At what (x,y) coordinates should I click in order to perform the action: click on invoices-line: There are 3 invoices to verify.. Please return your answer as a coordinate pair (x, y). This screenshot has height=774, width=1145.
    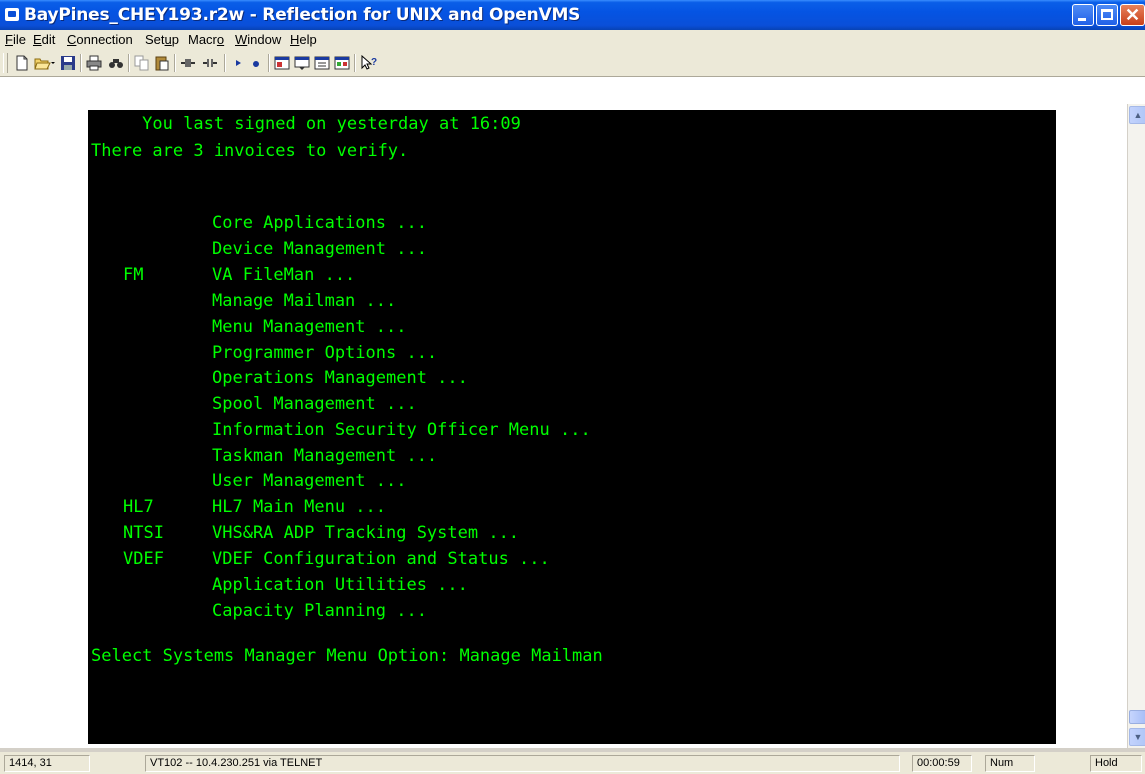
    Looking at the image, I should click on (250, 151).